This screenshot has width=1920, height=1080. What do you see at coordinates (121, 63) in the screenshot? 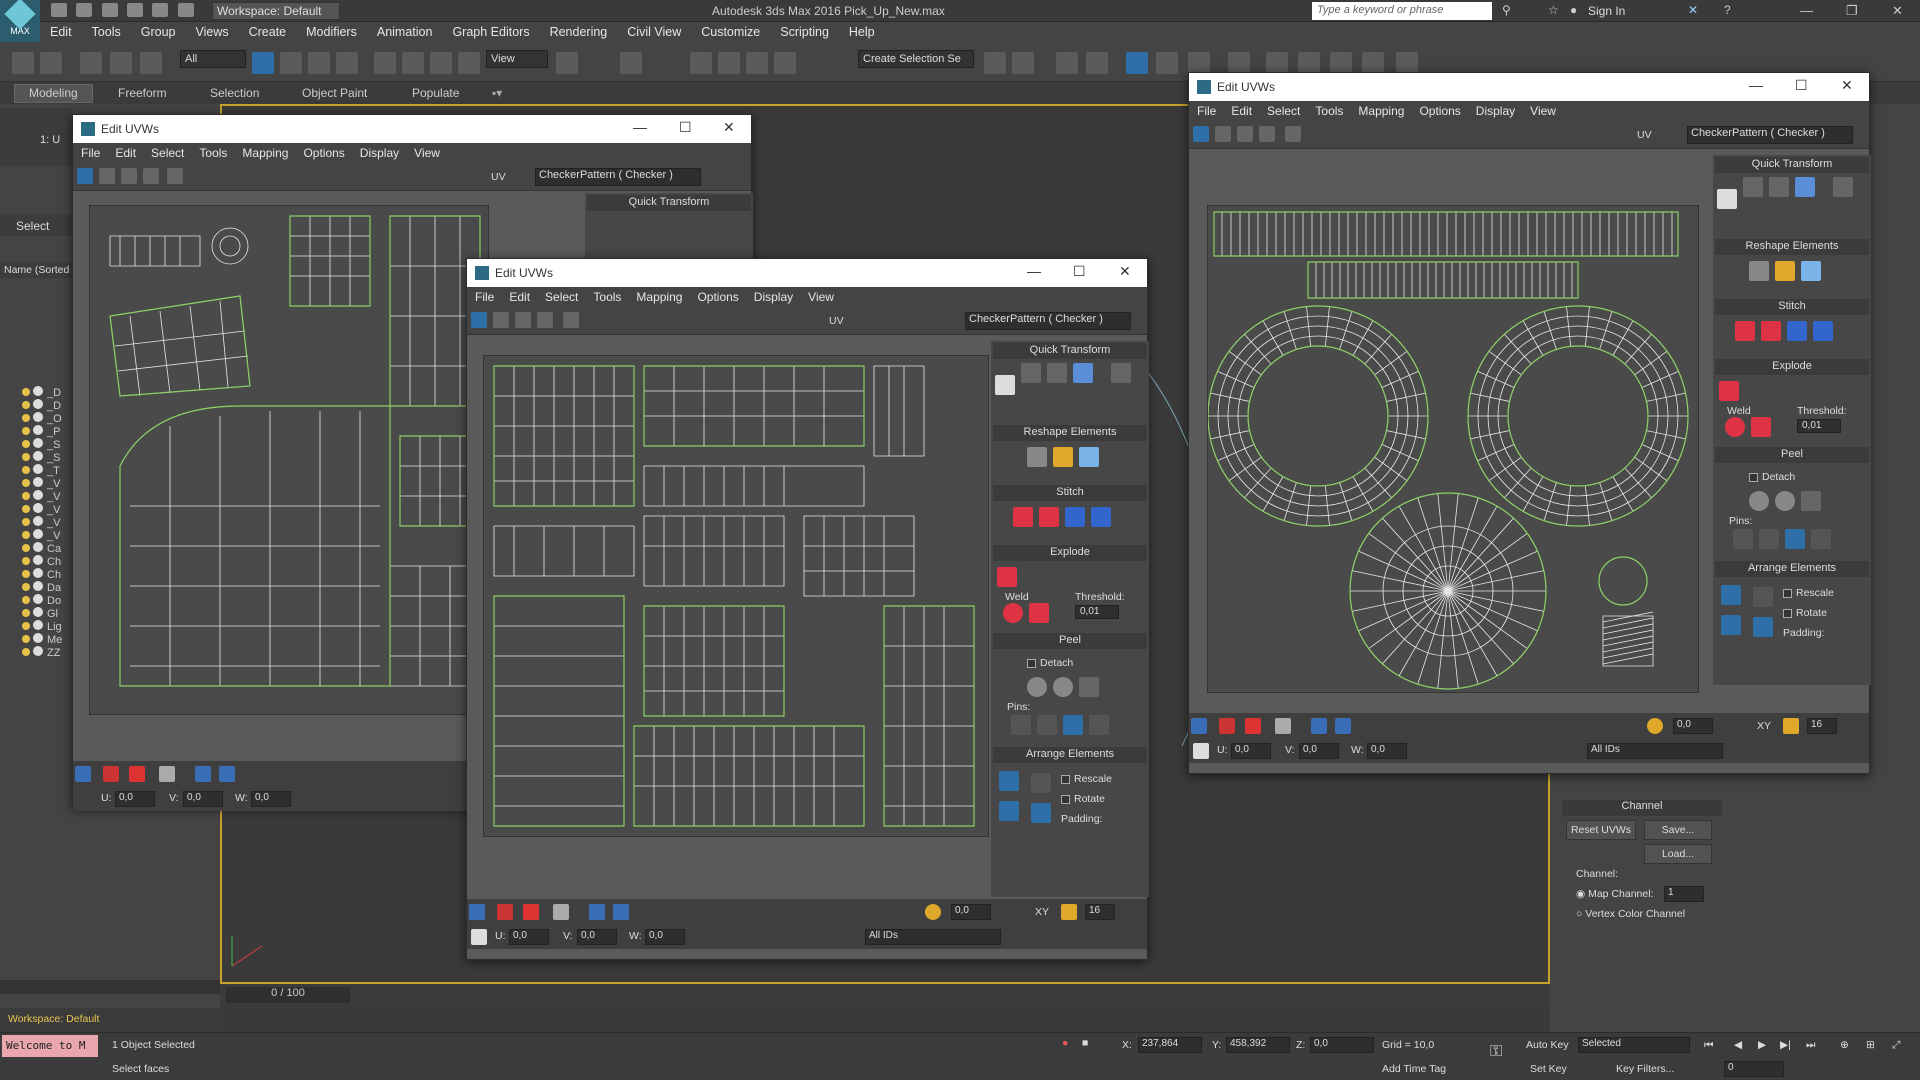
I see `unlink-button` at bounding box center [121, 63].